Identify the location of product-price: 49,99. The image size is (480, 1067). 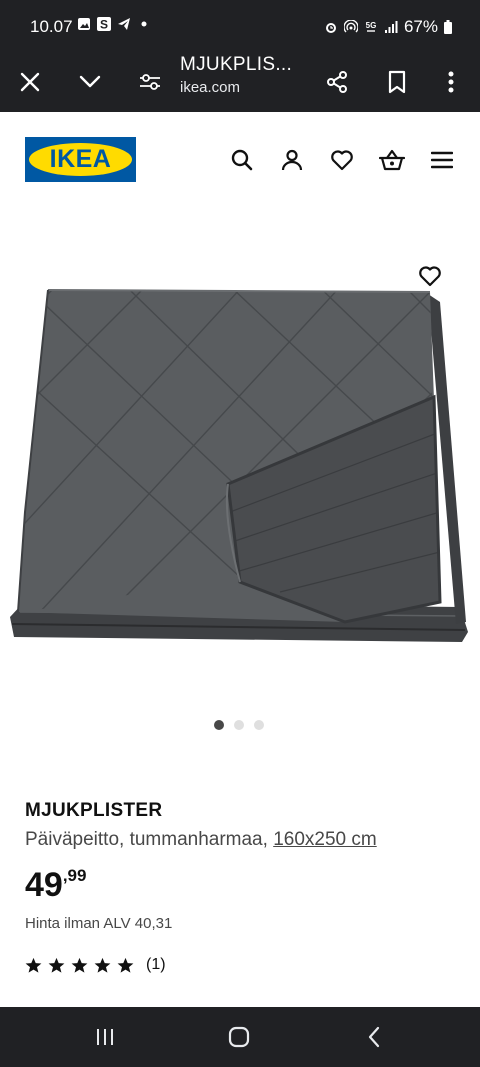
(55, 885).